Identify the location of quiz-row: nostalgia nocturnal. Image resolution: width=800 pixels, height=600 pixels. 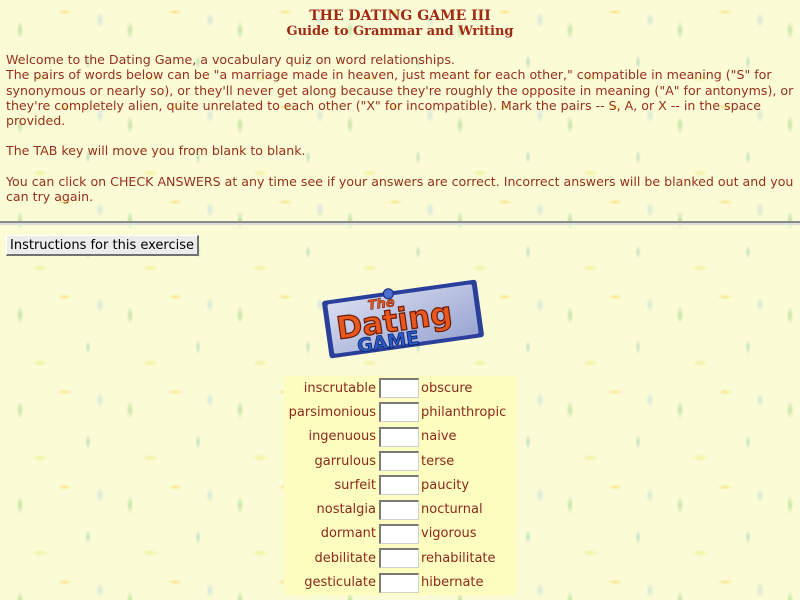
(400, 509).